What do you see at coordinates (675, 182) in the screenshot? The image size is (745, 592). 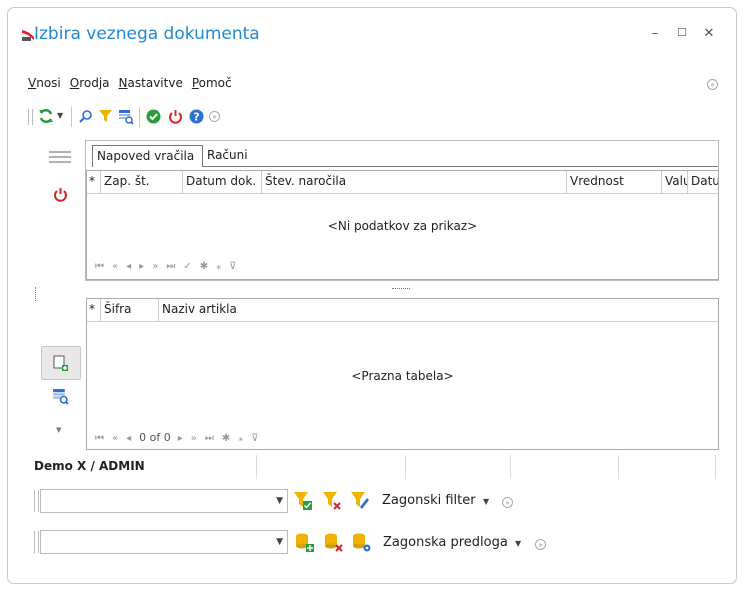 I see `column-valuta: Valu` at bounding box center [675, 182].